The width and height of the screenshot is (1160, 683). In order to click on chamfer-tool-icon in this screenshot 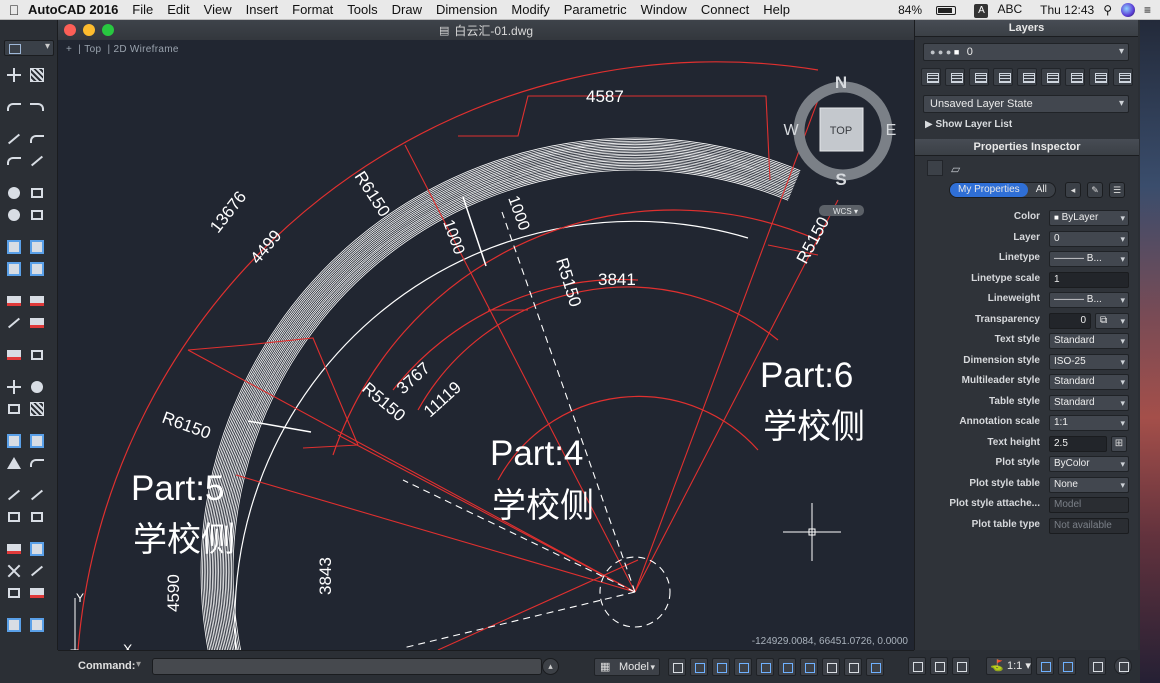, I will do `click(37, 517)`.